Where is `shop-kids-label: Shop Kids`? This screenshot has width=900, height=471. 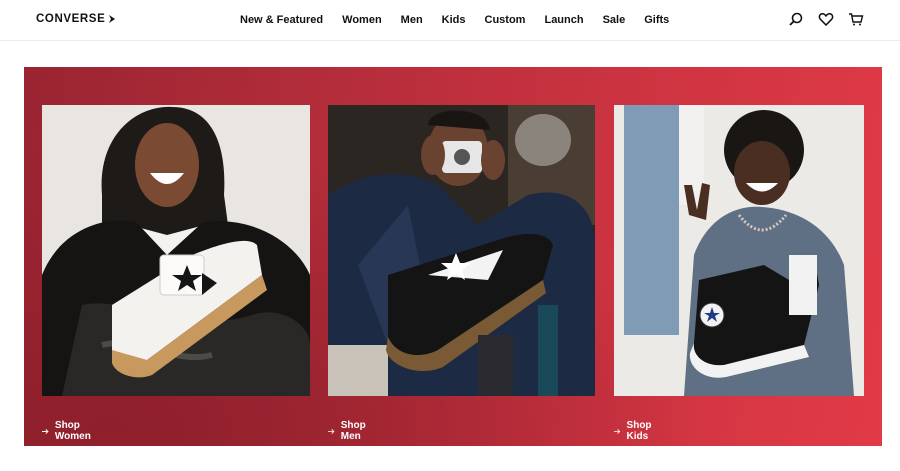 shop-kids-label: Shop Kids is located at coordinates (639, 431).